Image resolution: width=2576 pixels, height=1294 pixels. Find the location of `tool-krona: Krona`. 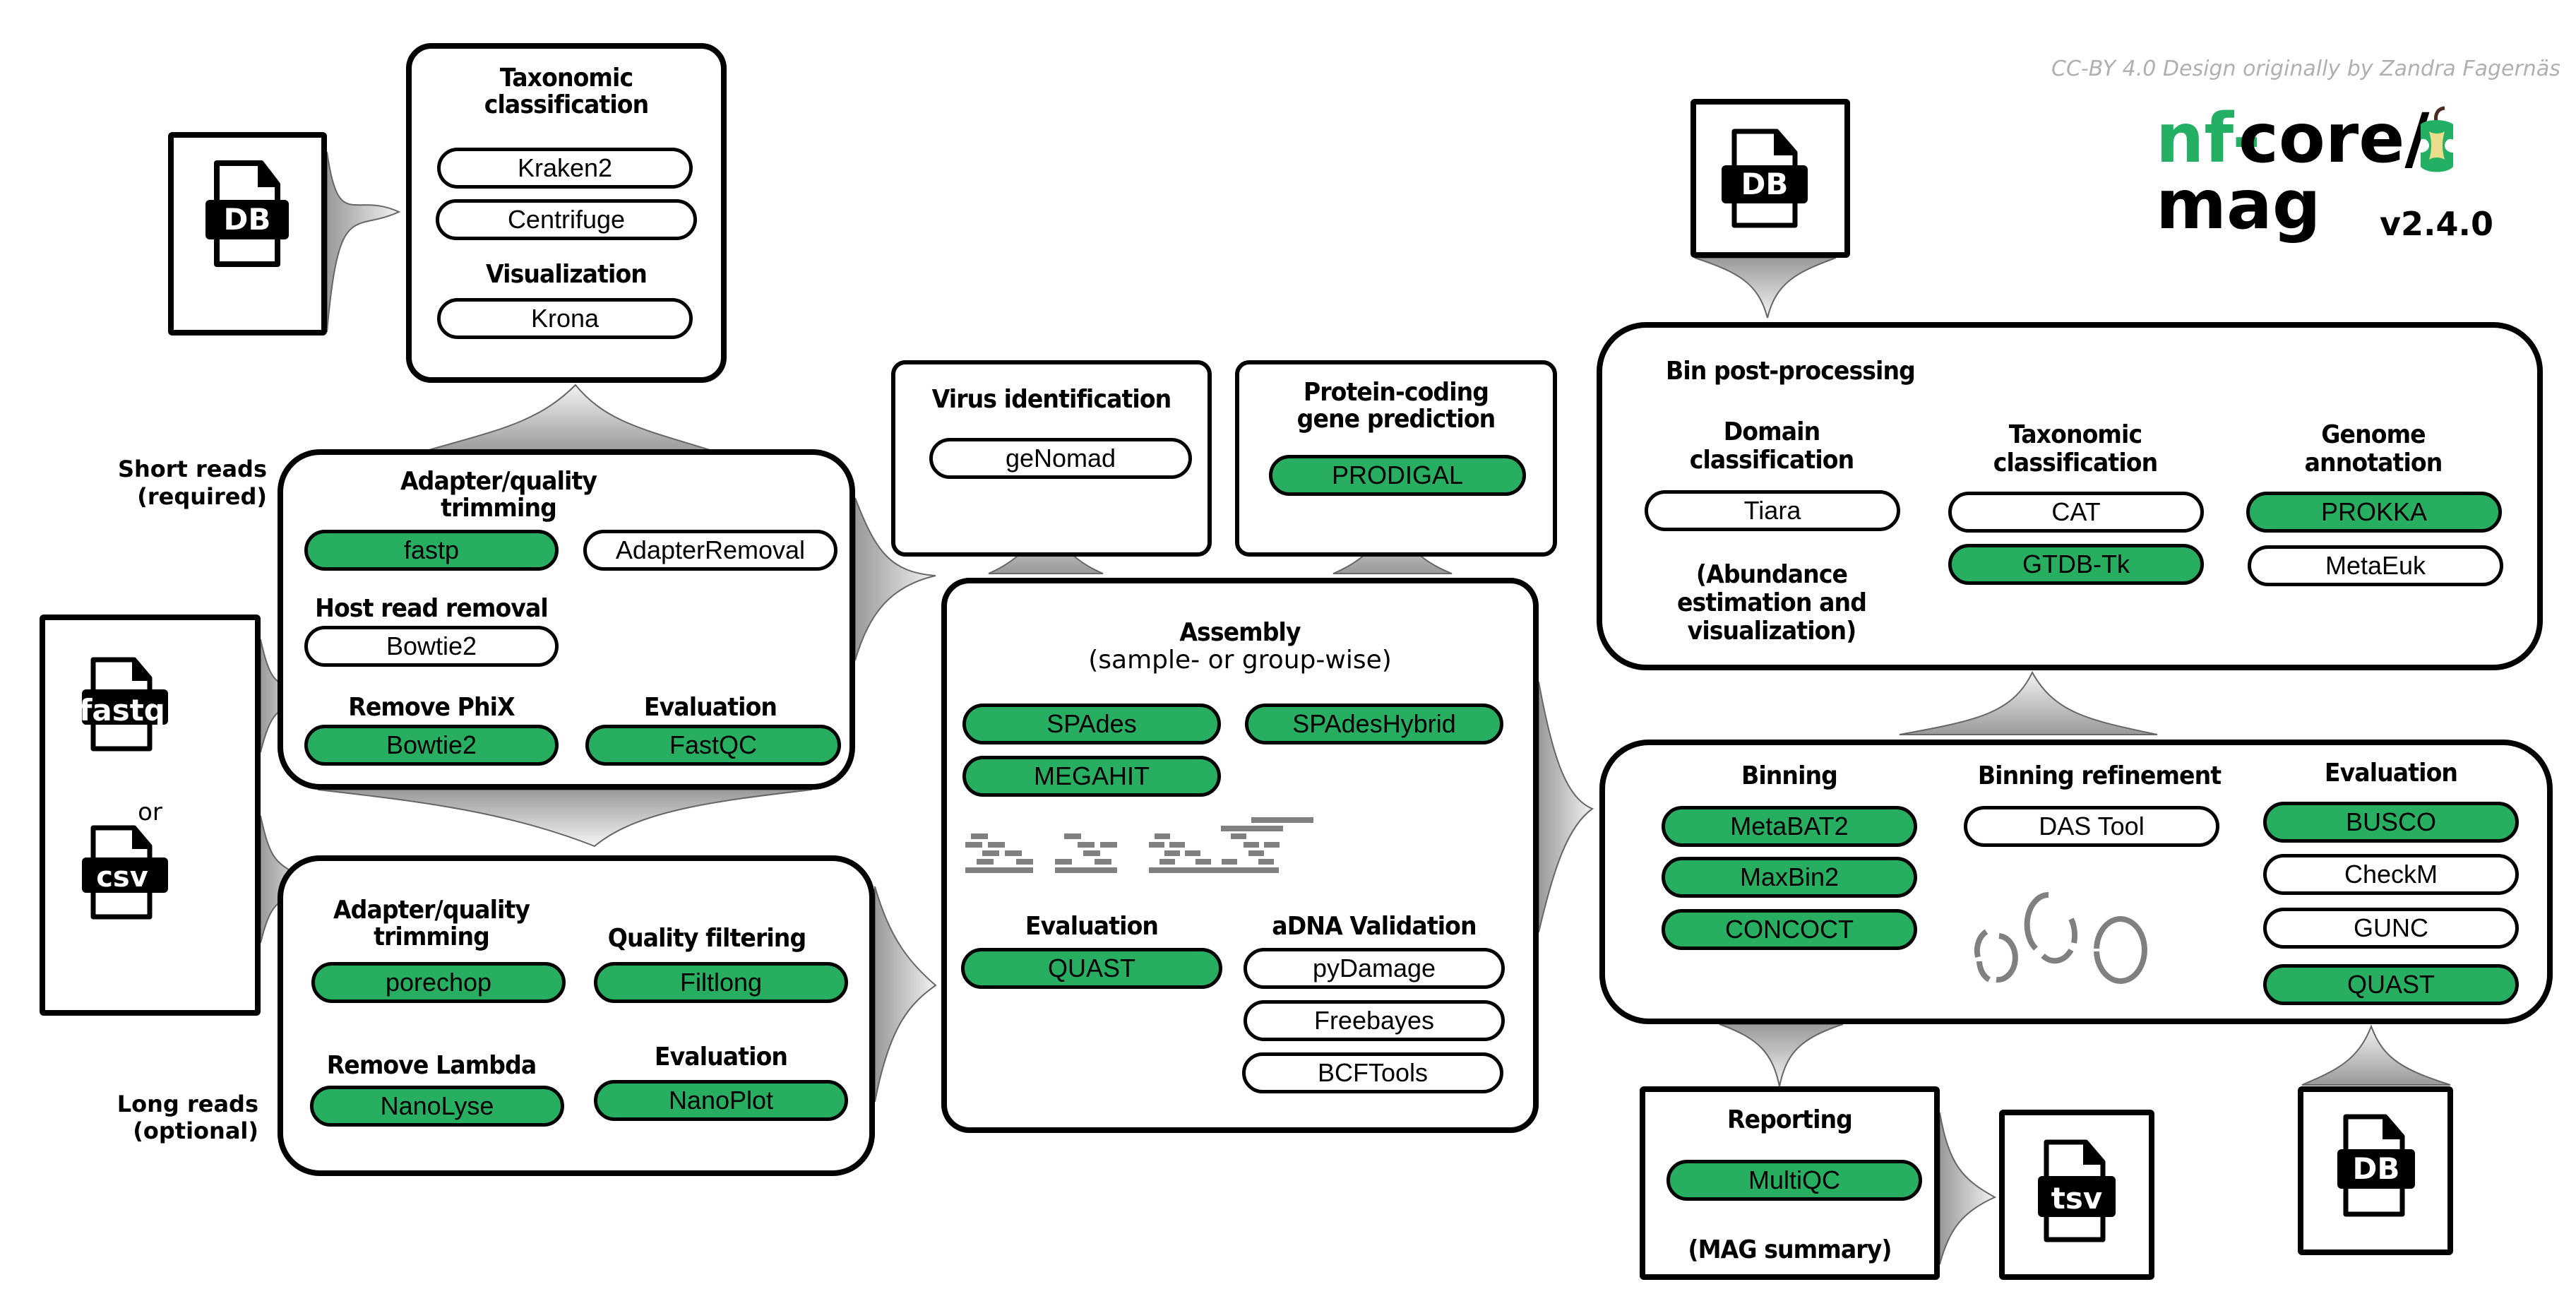

tool-krona: Krona is located at coordinates (565, 318).